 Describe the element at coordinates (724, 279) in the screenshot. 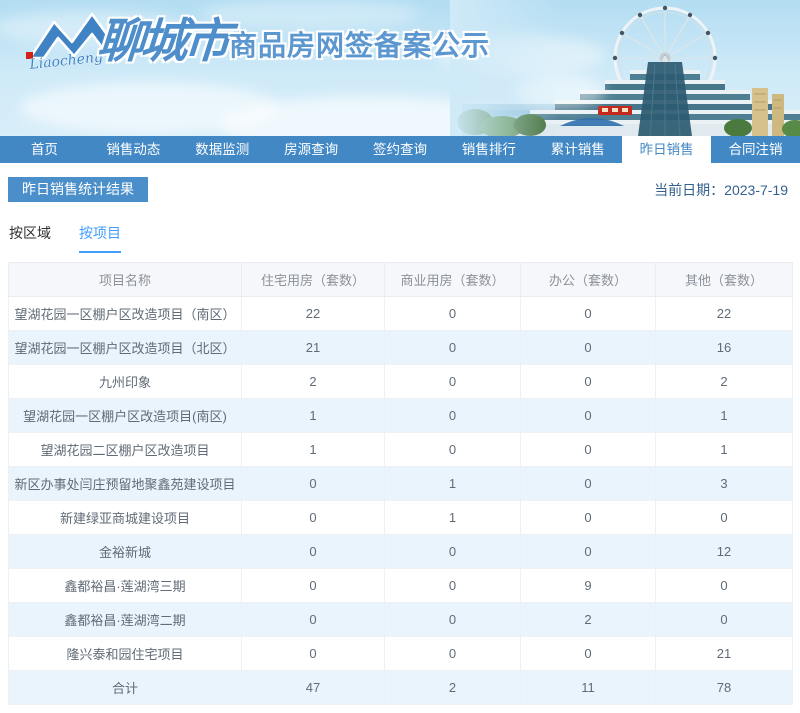

I see `column-header-4: 其他（套数）` at that location.